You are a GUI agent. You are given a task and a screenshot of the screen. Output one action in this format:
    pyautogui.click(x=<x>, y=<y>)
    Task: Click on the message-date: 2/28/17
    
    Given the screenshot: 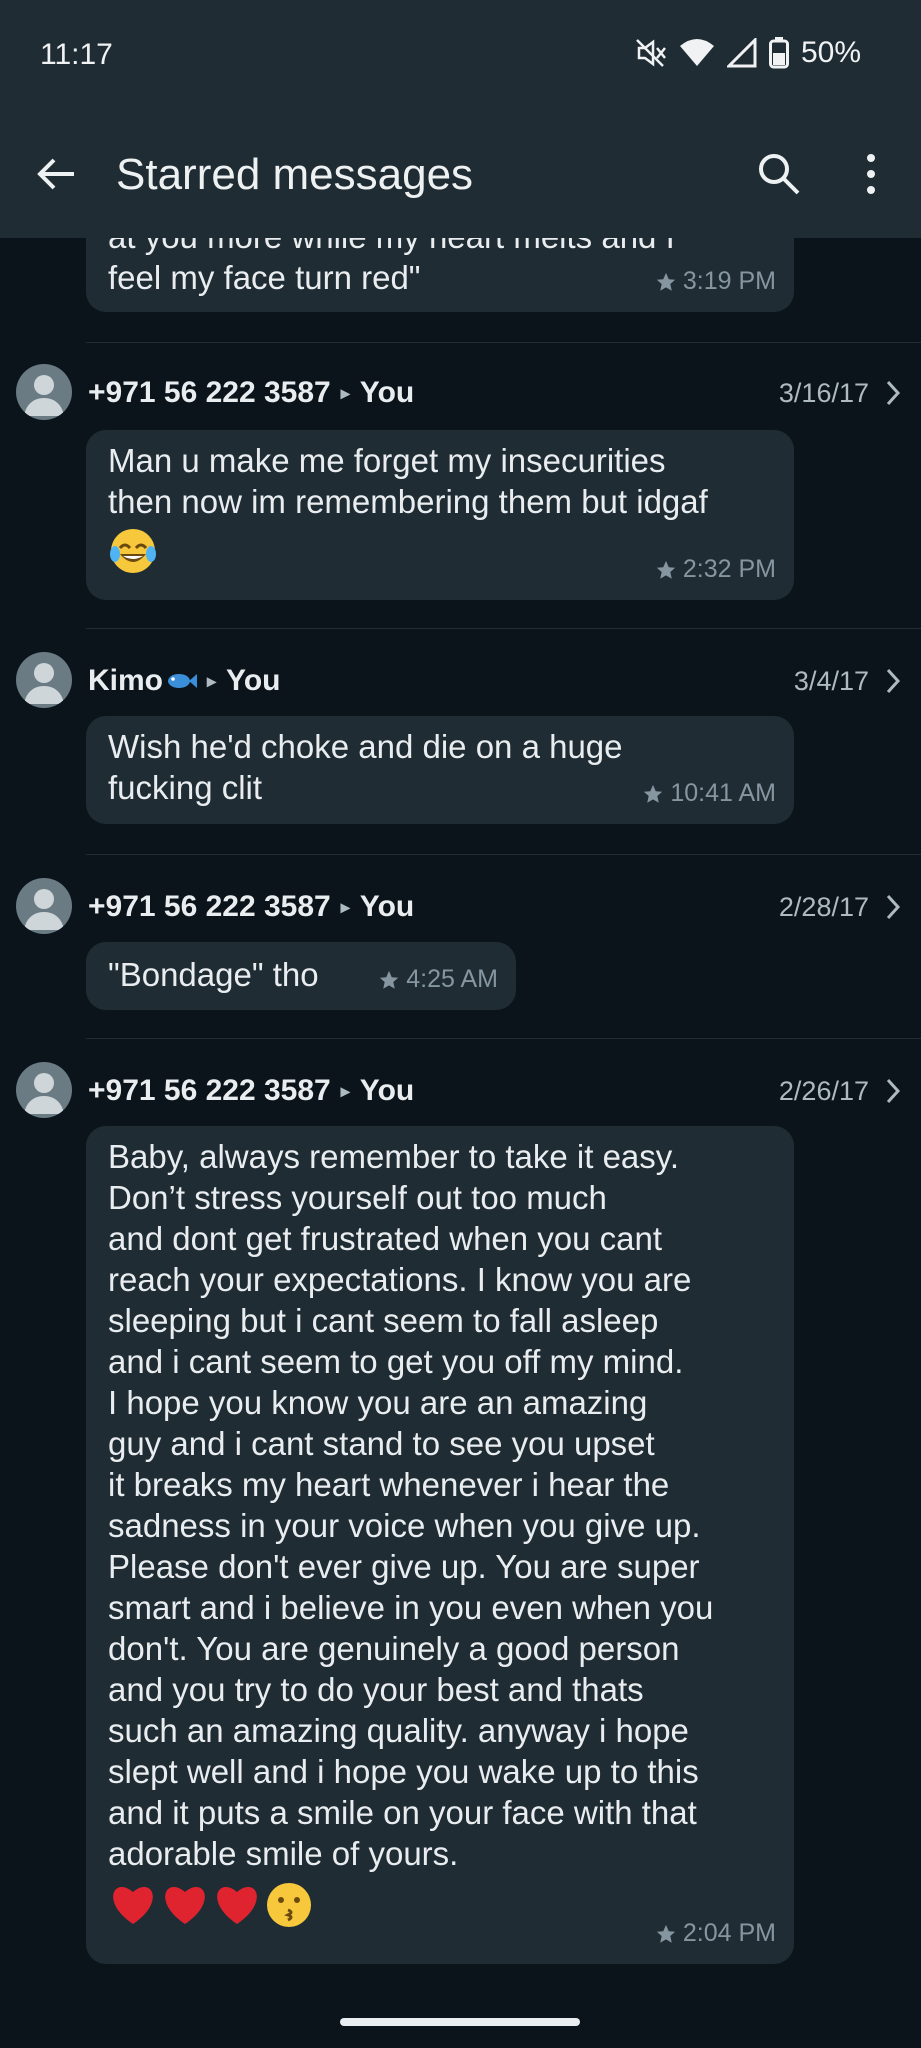 What is the action you would take?
    pyautogui.click(x=823, y=907)
    